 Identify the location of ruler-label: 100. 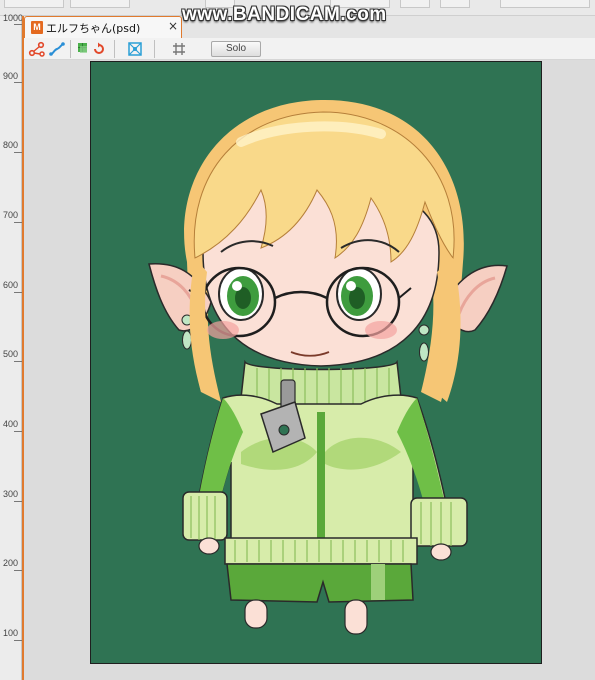
(11, 633).